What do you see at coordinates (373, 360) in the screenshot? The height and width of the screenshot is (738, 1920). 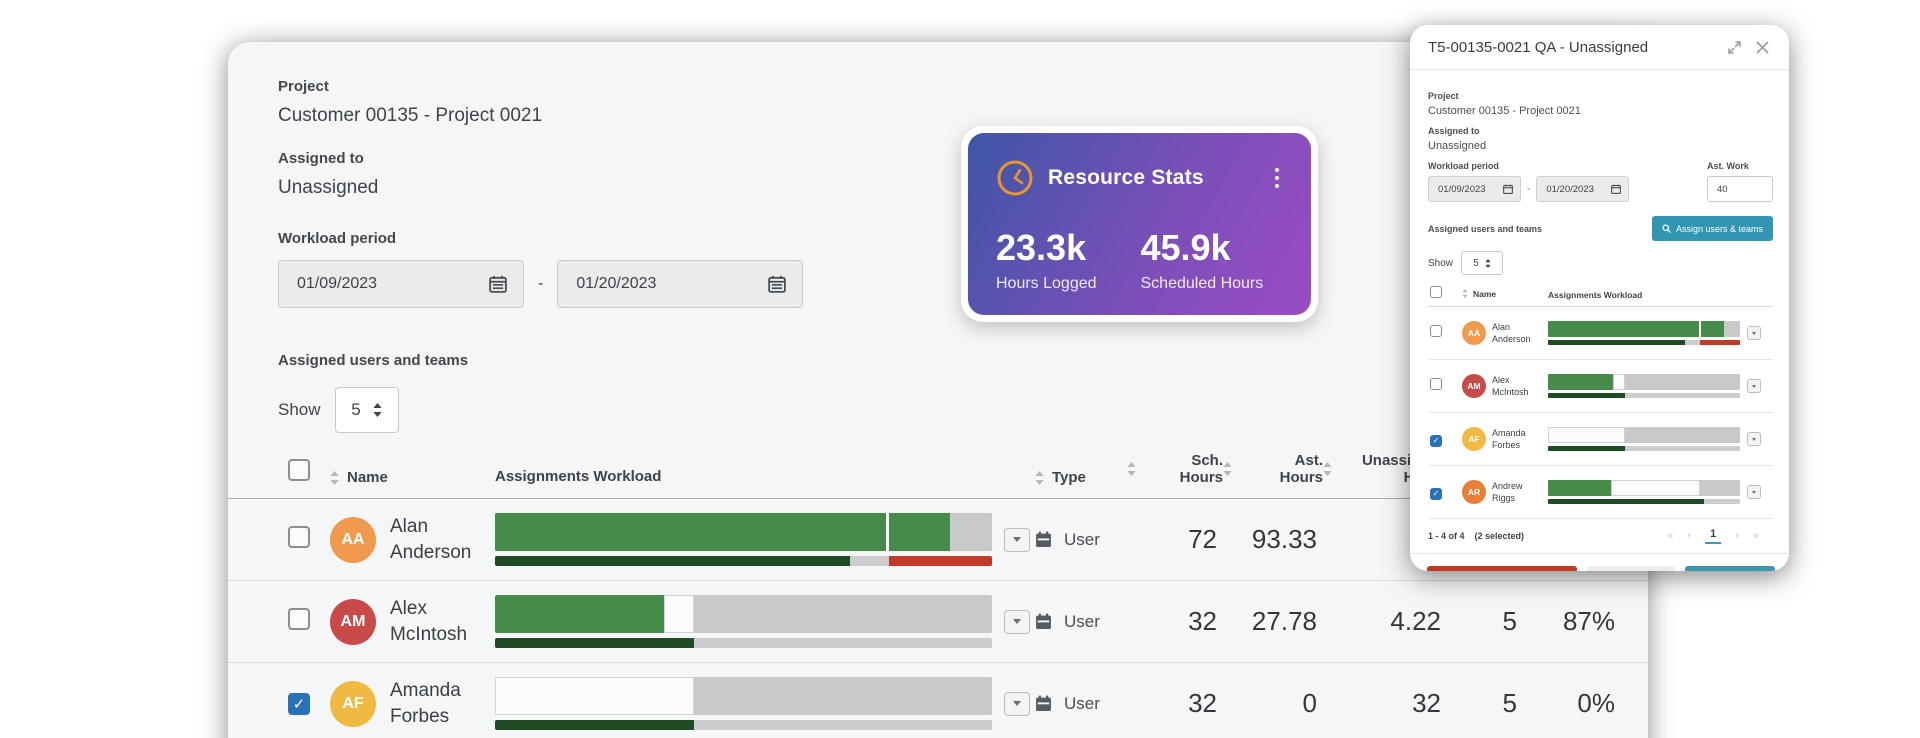 I see `assigned-users-label: Assigned users and teams` at bounding box center [373, 360].